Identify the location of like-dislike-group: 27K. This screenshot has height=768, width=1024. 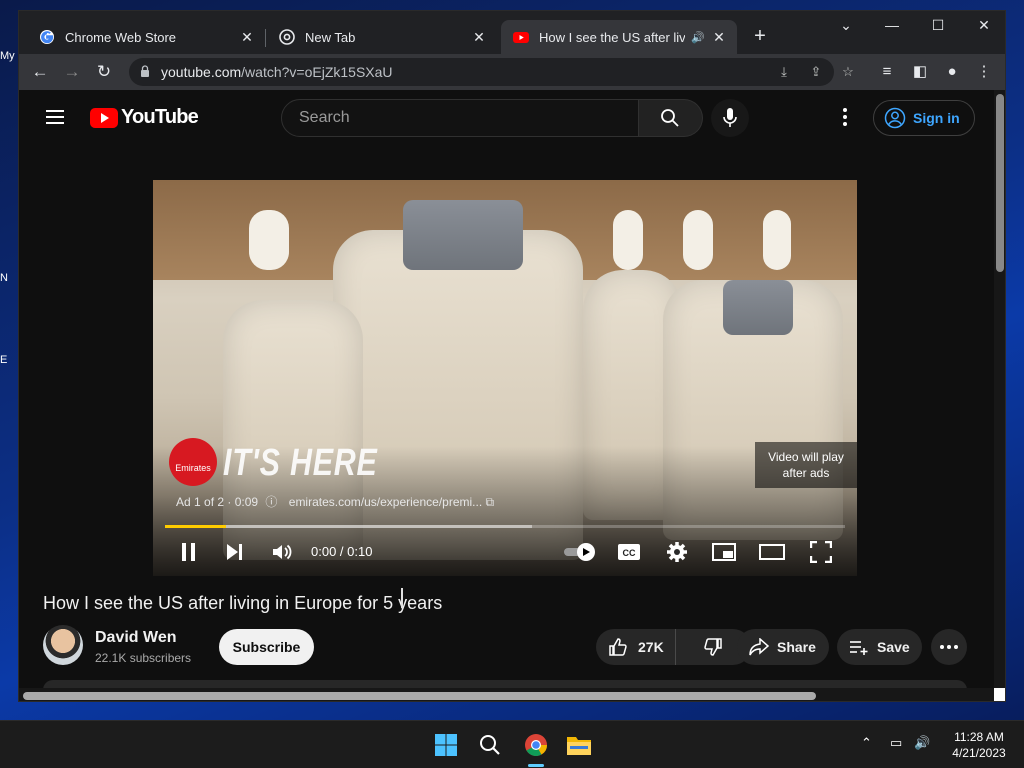
(673, 647).